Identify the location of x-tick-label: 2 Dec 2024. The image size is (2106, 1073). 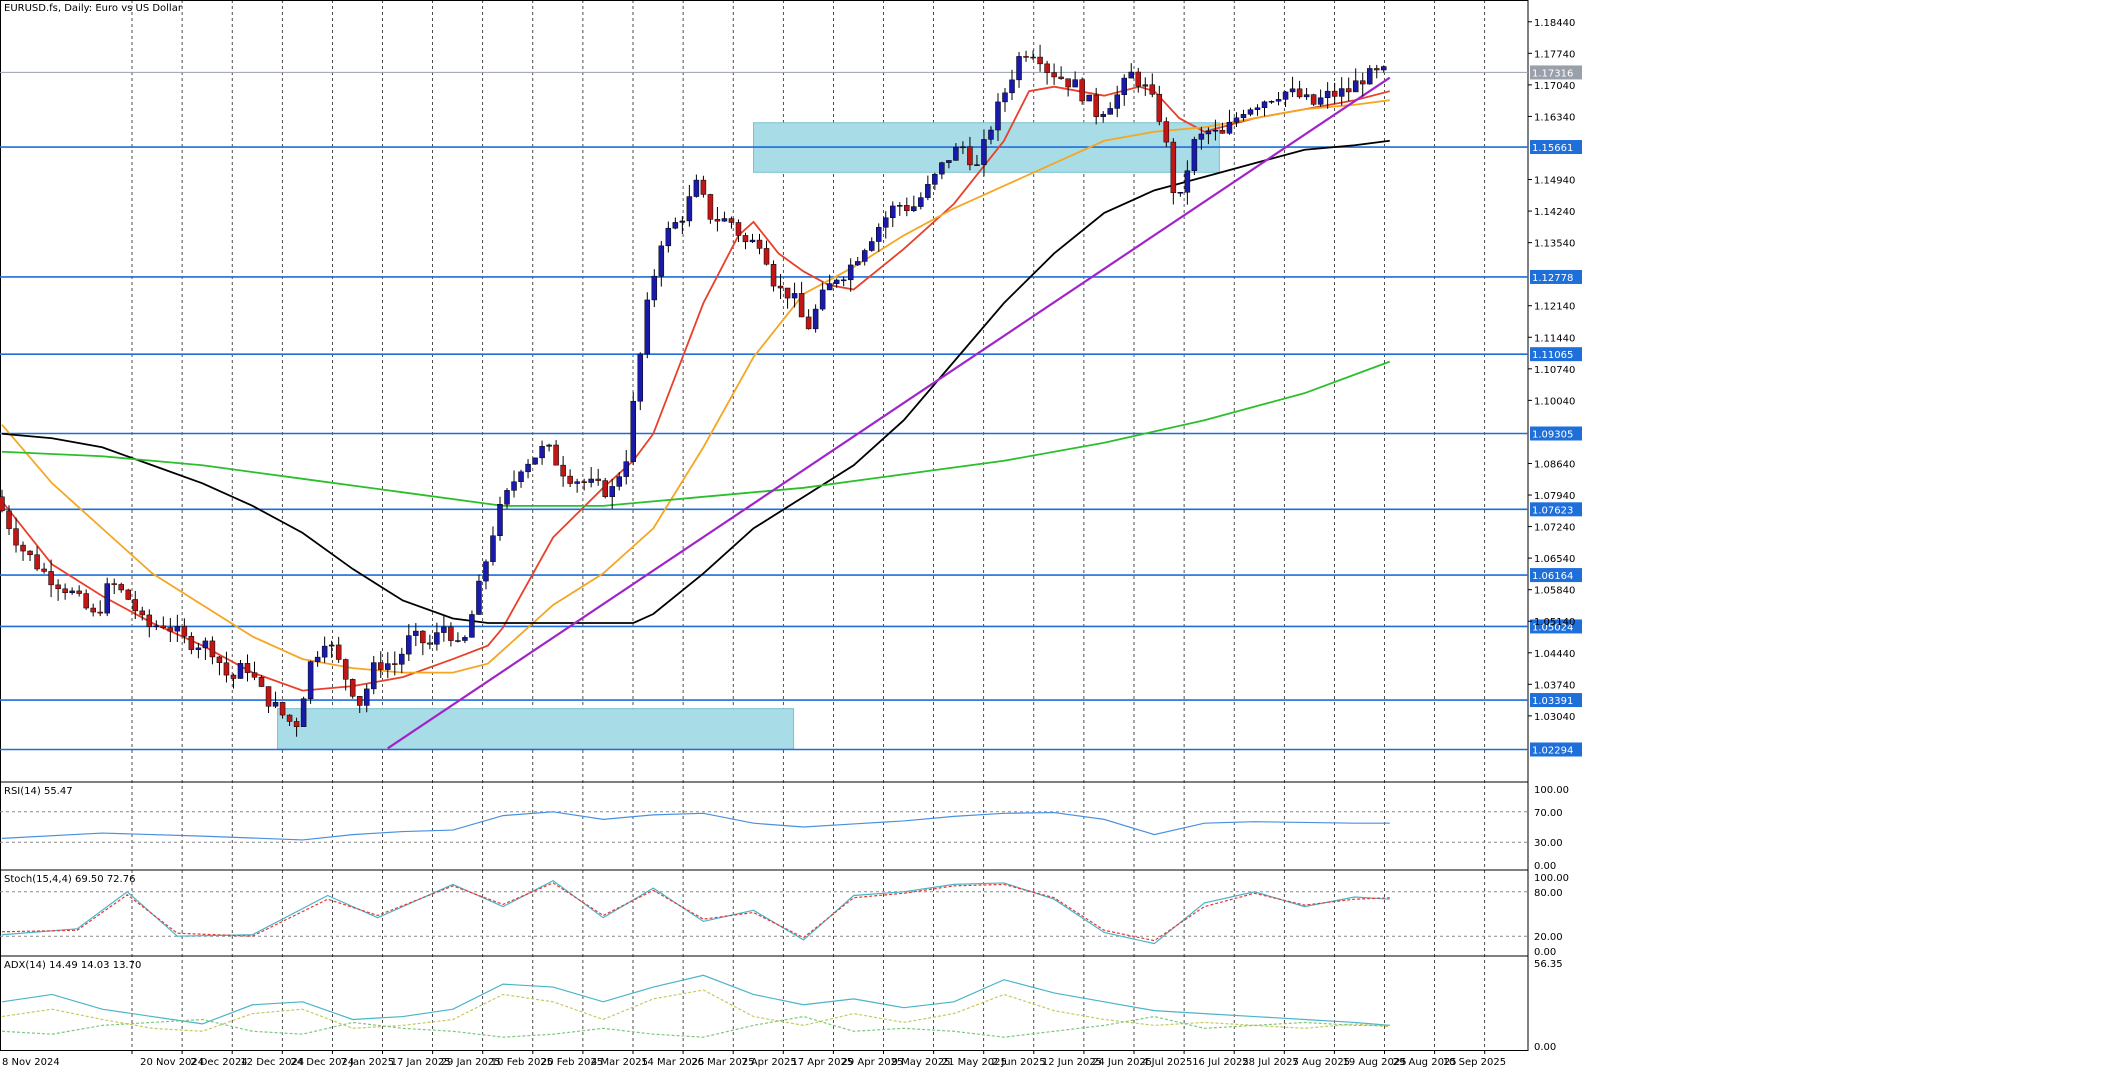
(219, 1062).